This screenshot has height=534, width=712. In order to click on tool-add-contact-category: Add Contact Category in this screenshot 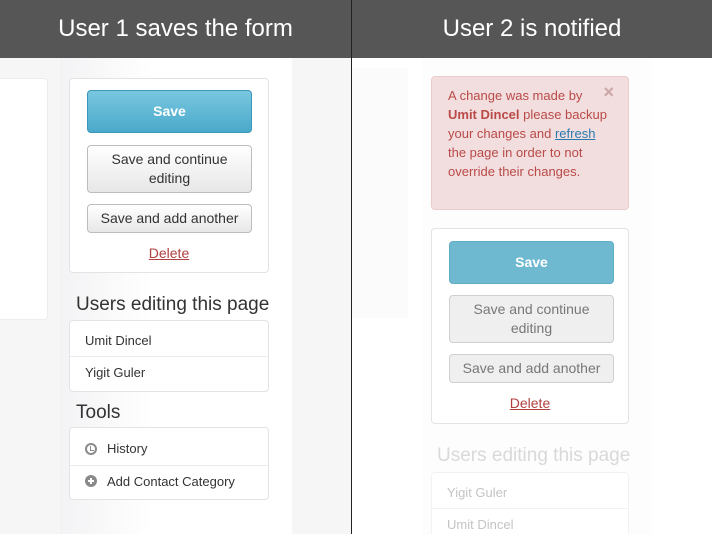, I will do `click(169, 480)`.